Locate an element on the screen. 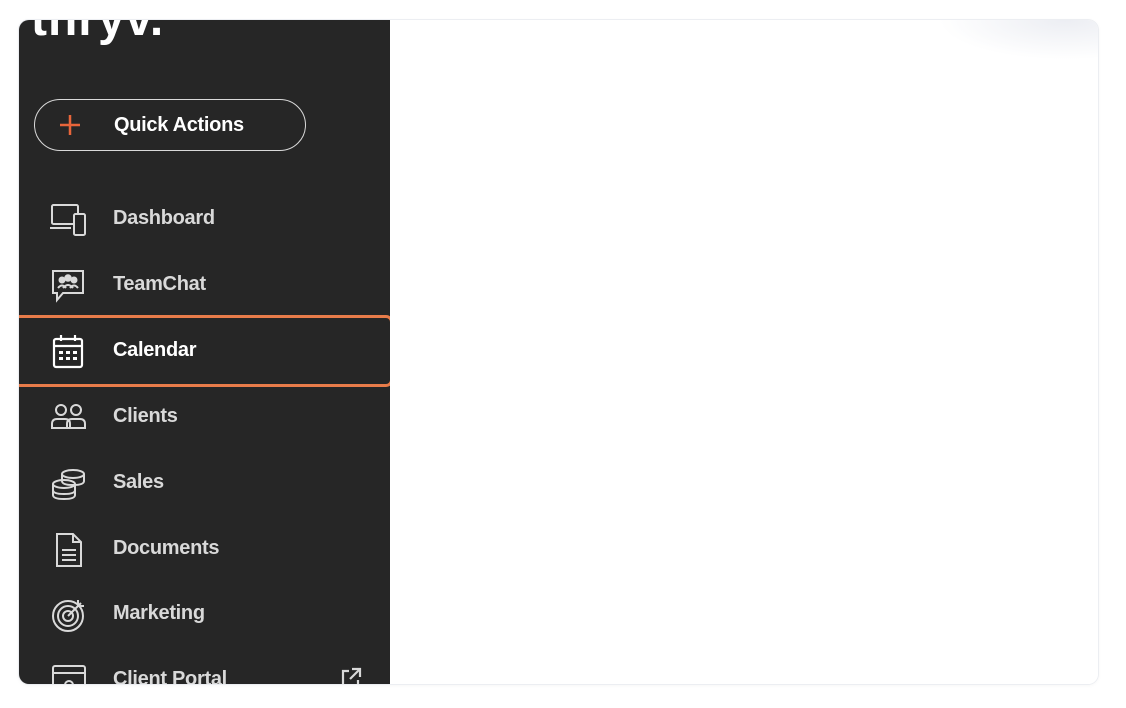 This screenshot has height=708, width=1126. calendar-icon is located at coordinates (69, 352).